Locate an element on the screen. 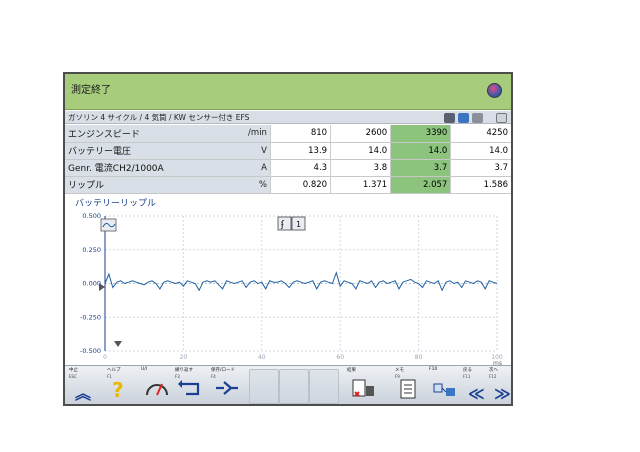 This screenshot has height=452, width=640. toolbar-button-gauge: U/I is located at coordinates (157, 385).